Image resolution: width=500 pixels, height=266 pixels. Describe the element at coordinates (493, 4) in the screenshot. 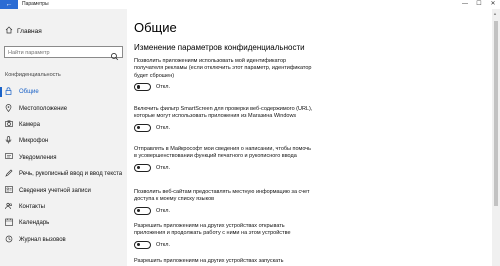

I see `close-button: ✕` at that location.